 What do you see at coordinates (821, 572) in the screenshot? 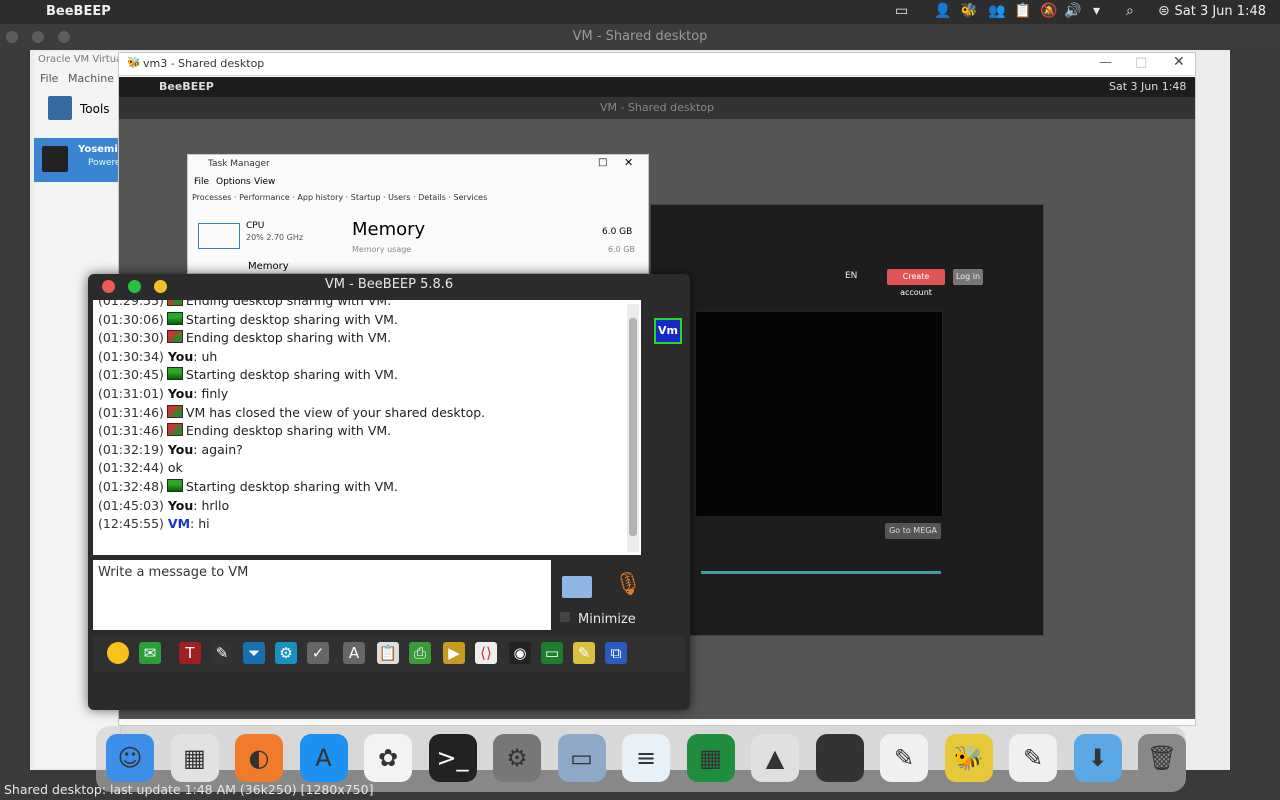
I see `progress-line` at bounding box center [821, 572].